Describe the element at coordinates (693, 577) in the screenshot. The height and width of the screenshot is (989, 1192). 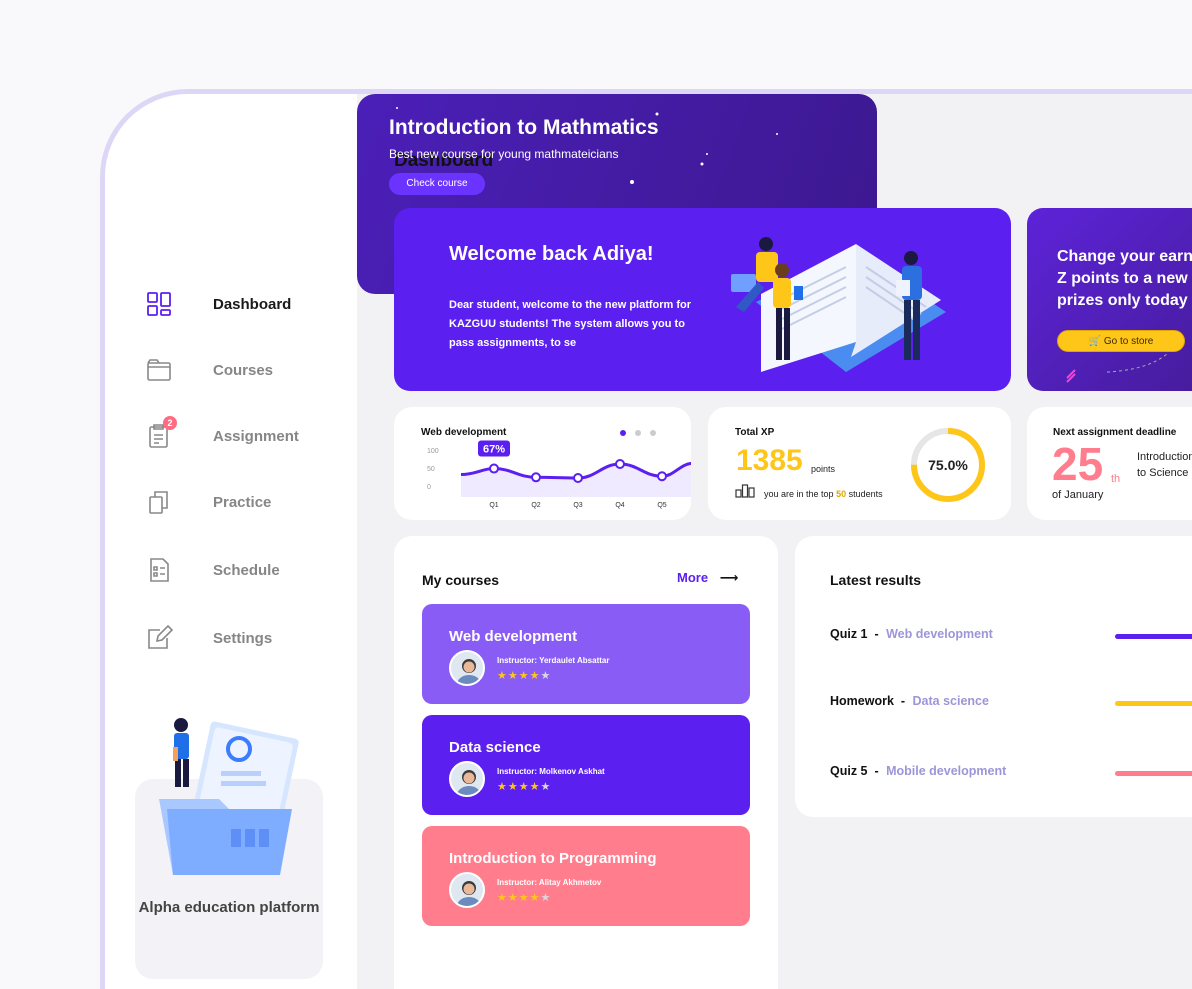
I see `more-label: More` at that location.